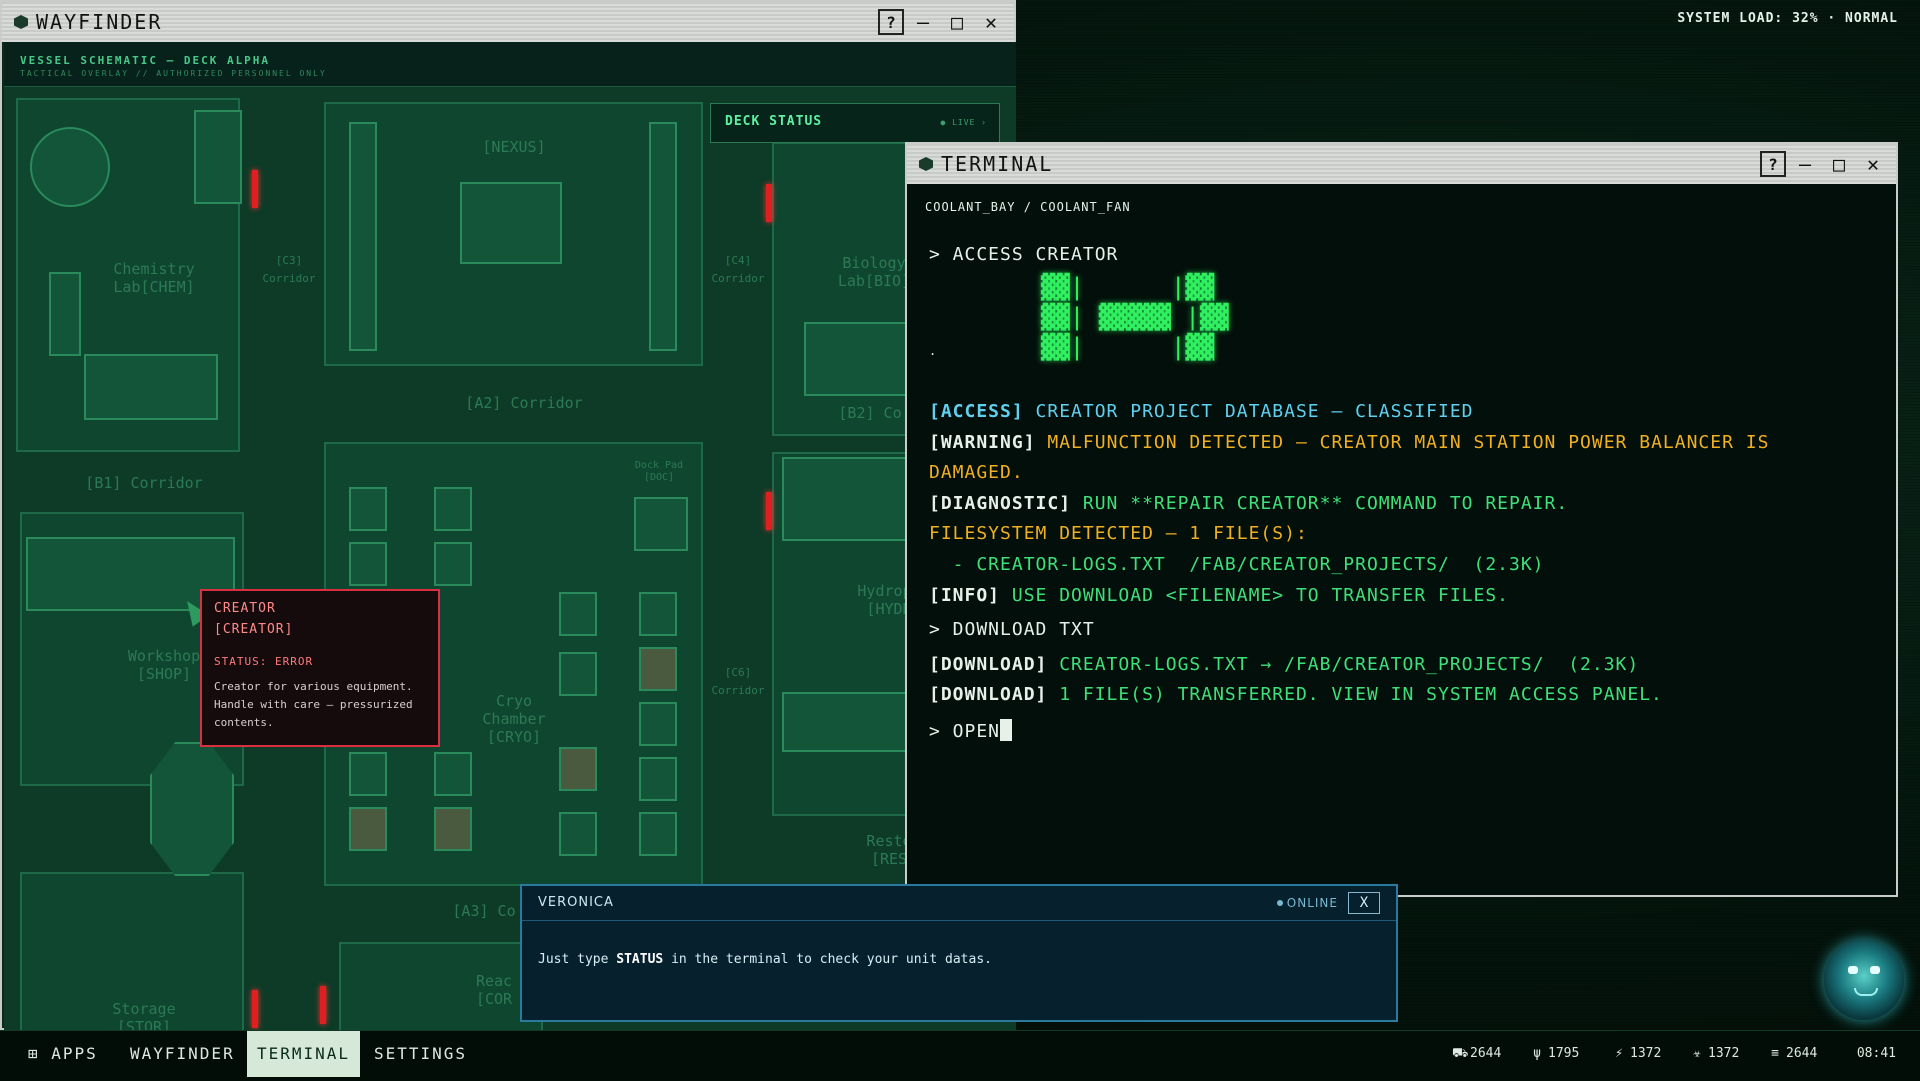  Describe the element at coordinates (144, 483) in the screenshot. I see `label-b1: [B1] Corridor` at that location.